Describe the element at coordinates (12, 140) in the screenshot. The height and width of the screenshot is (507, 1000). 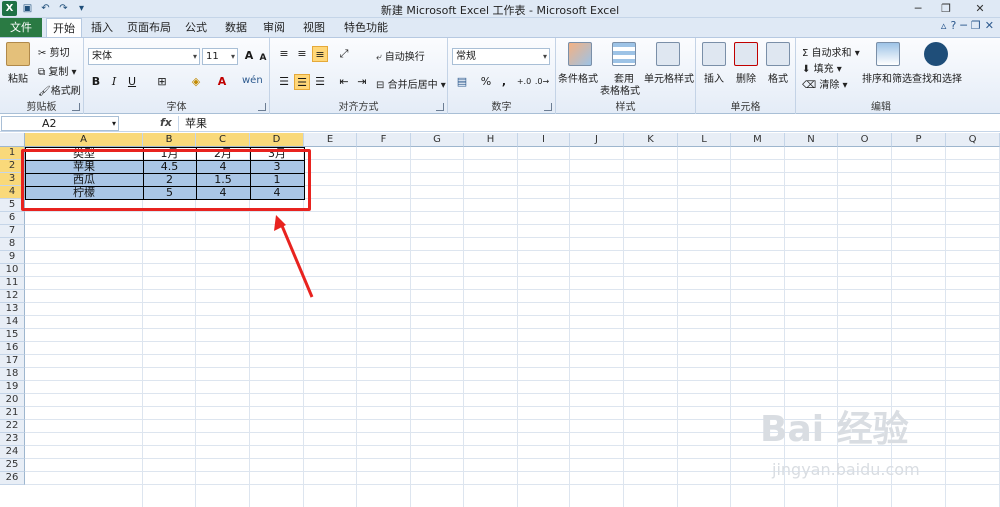
I see `select-all-corner` at that location.